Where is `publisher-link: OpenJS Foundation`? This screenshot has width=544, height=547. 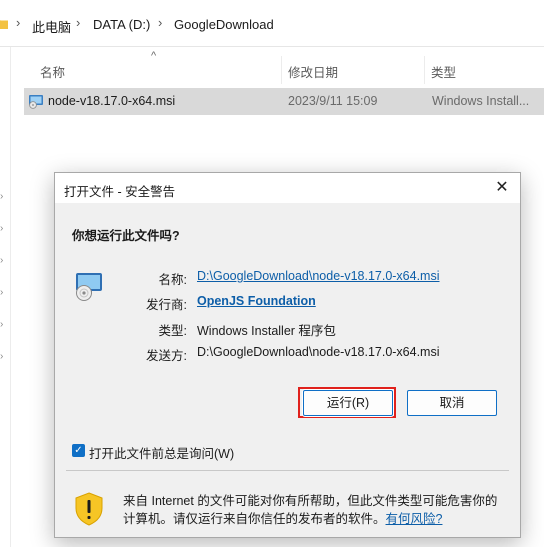
publisher-link: OpenJS Foundation is located at coordinates (256, 301).